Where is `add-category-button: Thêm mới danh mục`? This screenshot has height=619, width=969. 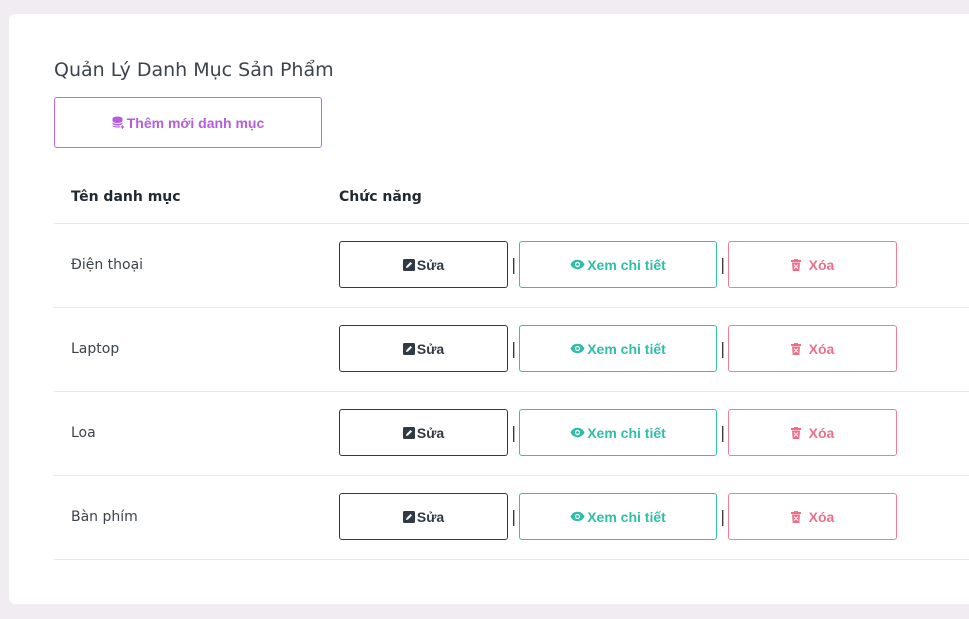
add-category-button: Thêm mới danh mục is located at coordinates (188, 122).